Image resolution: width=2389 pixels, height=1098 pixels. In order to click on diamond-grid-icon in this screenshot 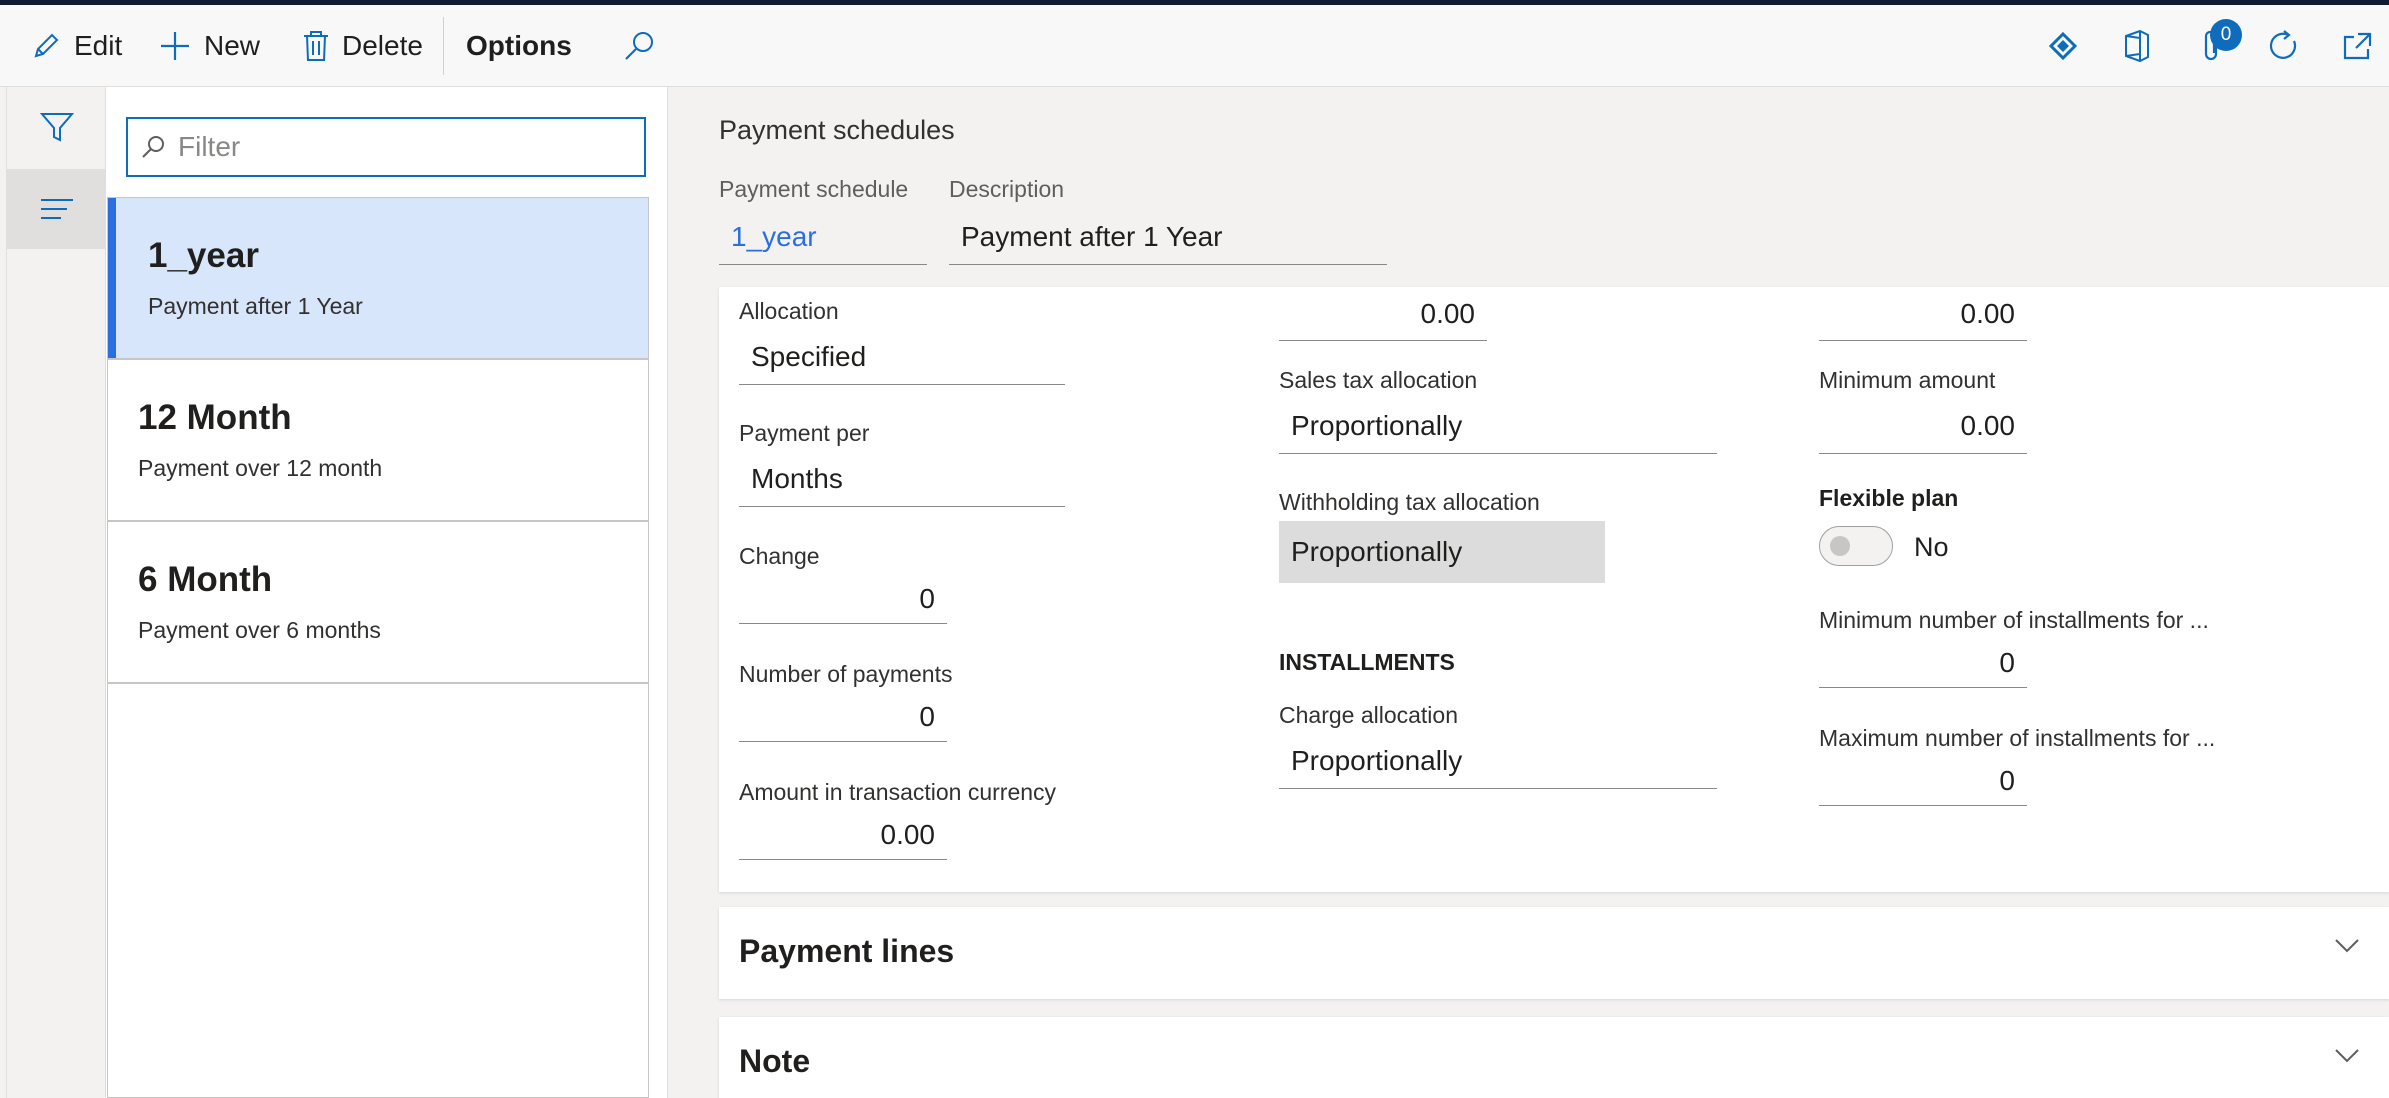, I will do `click(2063, 46)`.